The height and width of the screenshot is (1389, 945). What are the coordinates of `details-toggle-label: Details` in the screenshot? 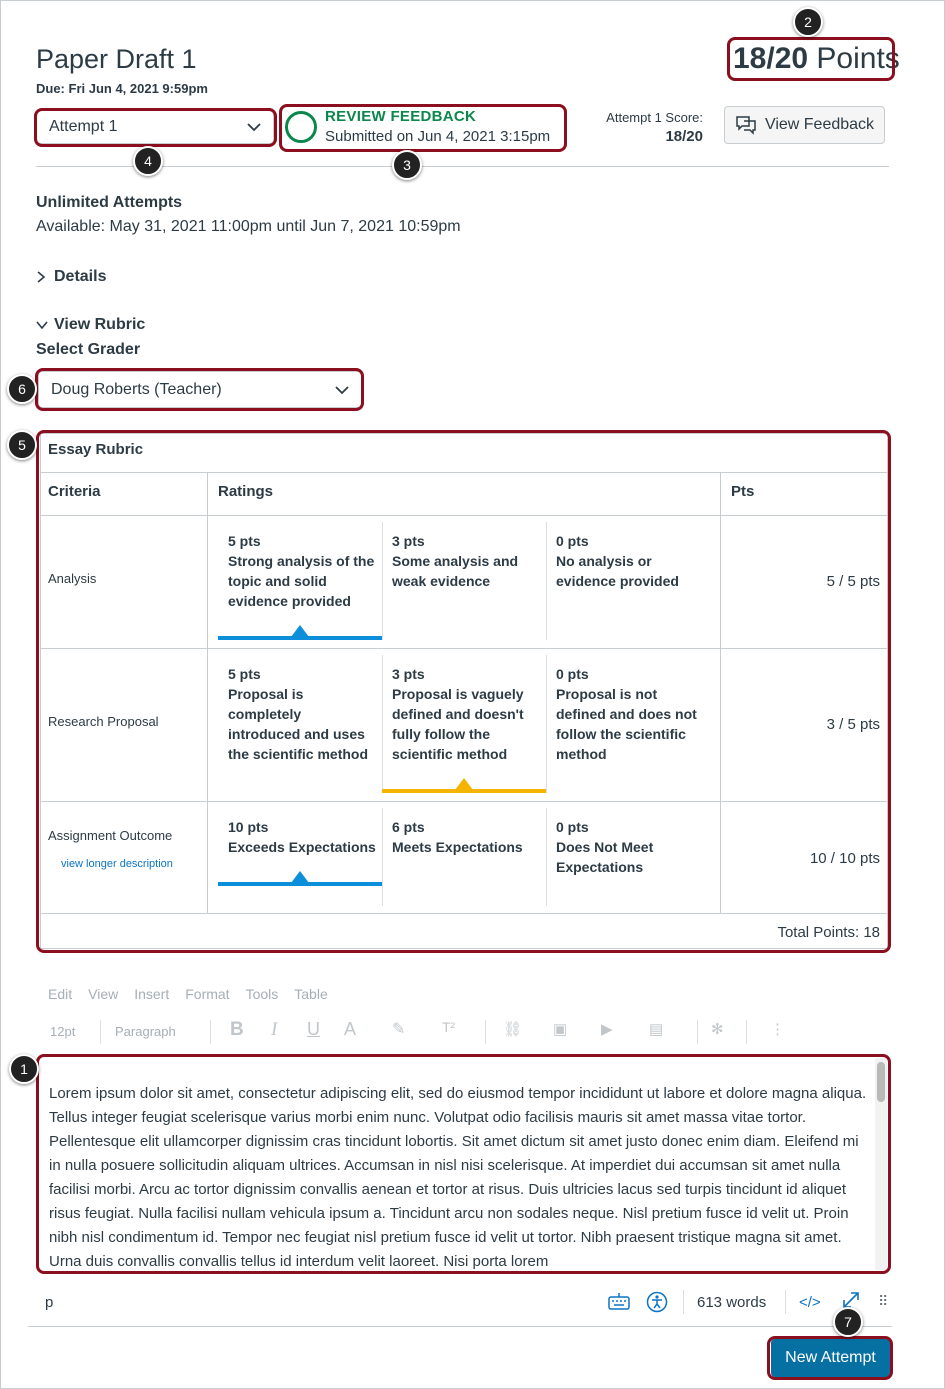 It's located at (80, 276).